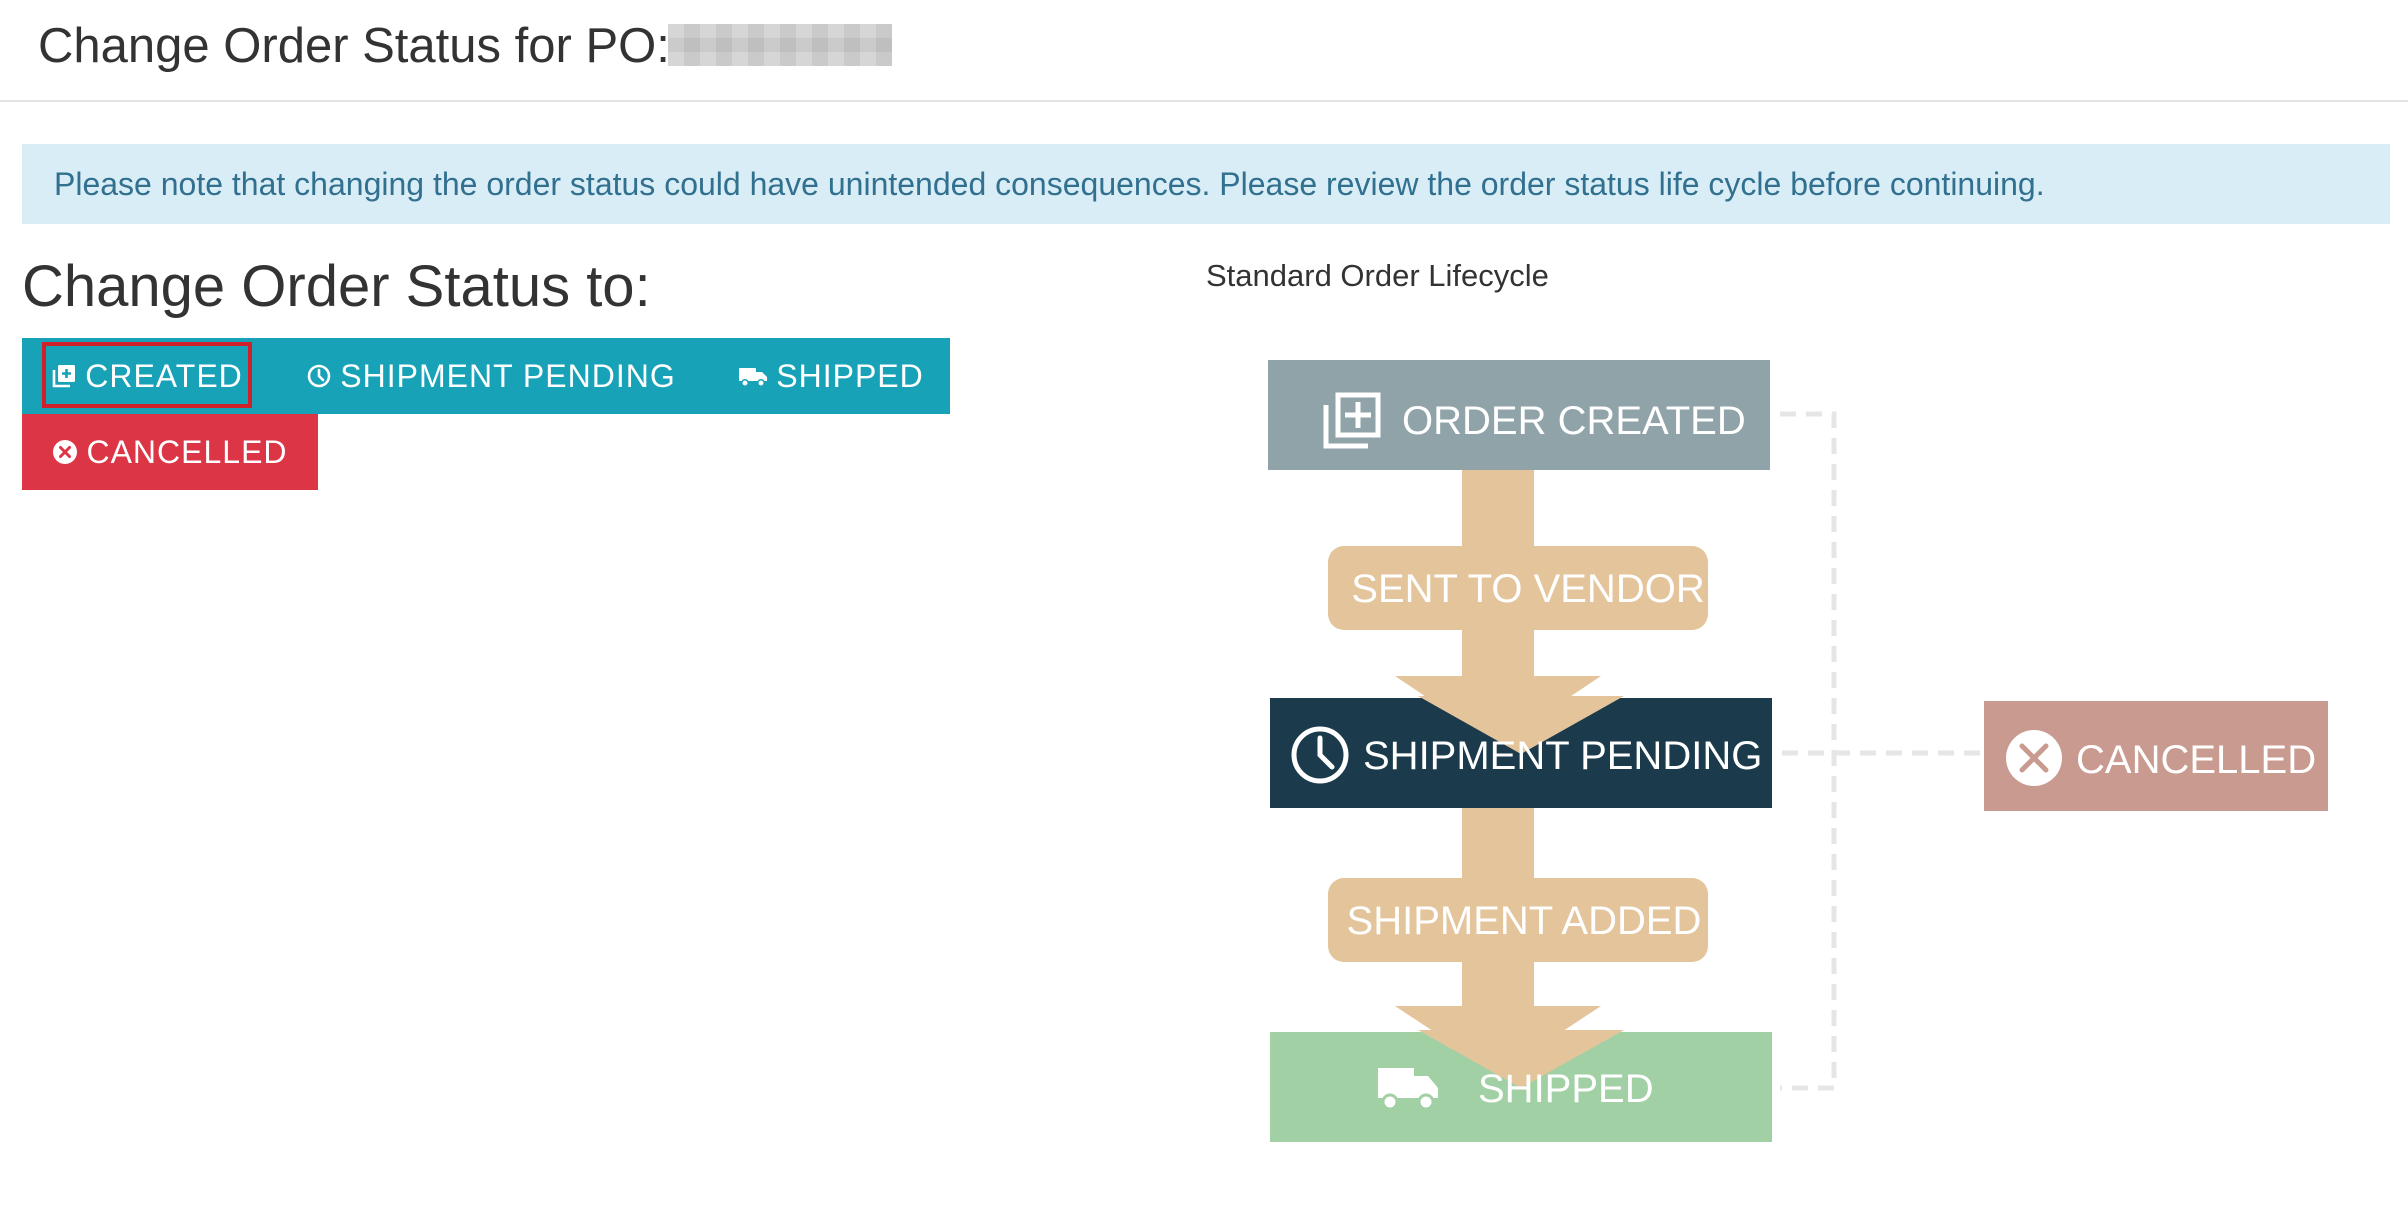 This screenshot has width=2408, height=1218. Describe the element at coordinates (1566, 1089) in the screenshot. I see `shipped-state-label: SHIPPED` at that location.